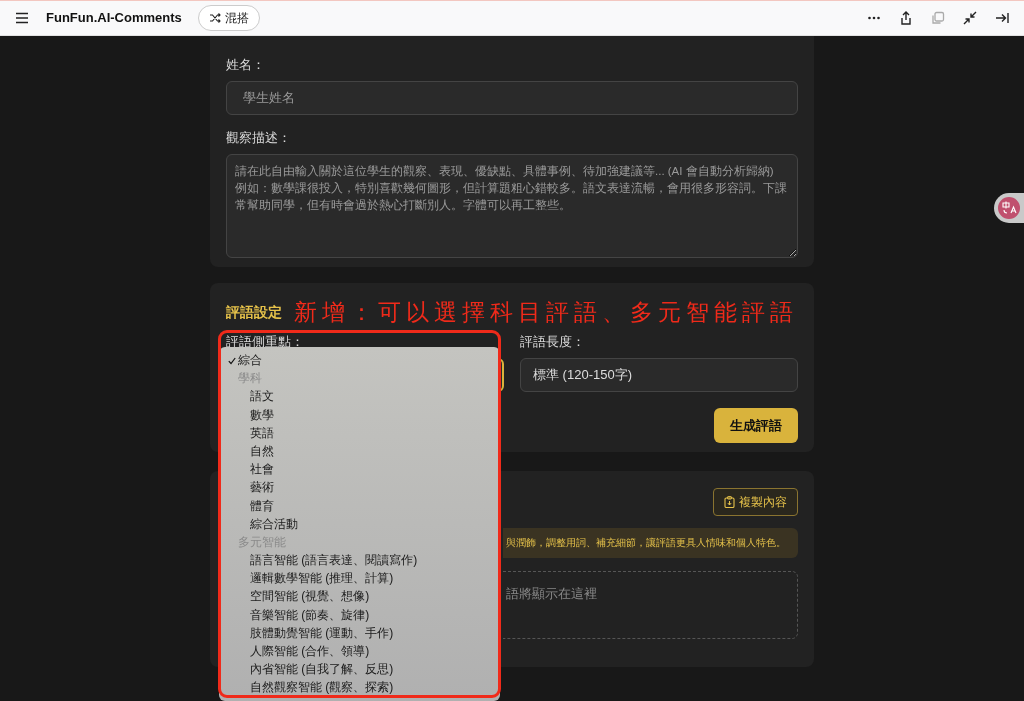 This screenshot has height=701, width=1024. Describe the element at coordinates (269, 523) in the screenshot. I see `menu-option: 綜合活動` at that location.